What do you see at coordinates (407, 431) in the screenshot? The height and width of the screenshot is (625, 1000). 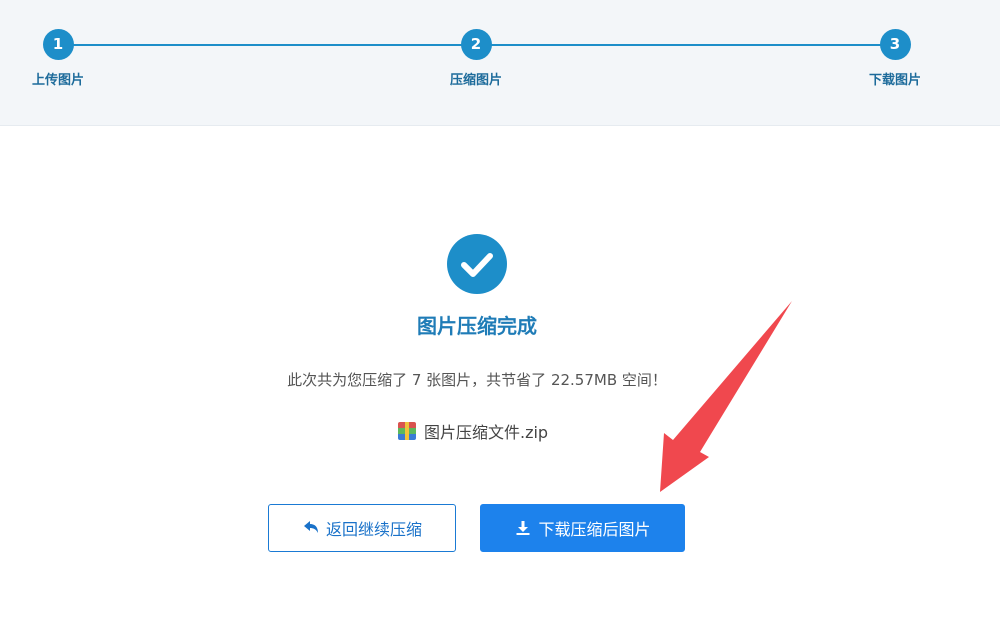 I see `zip-archive-icon` at bounding box center [407, 431].